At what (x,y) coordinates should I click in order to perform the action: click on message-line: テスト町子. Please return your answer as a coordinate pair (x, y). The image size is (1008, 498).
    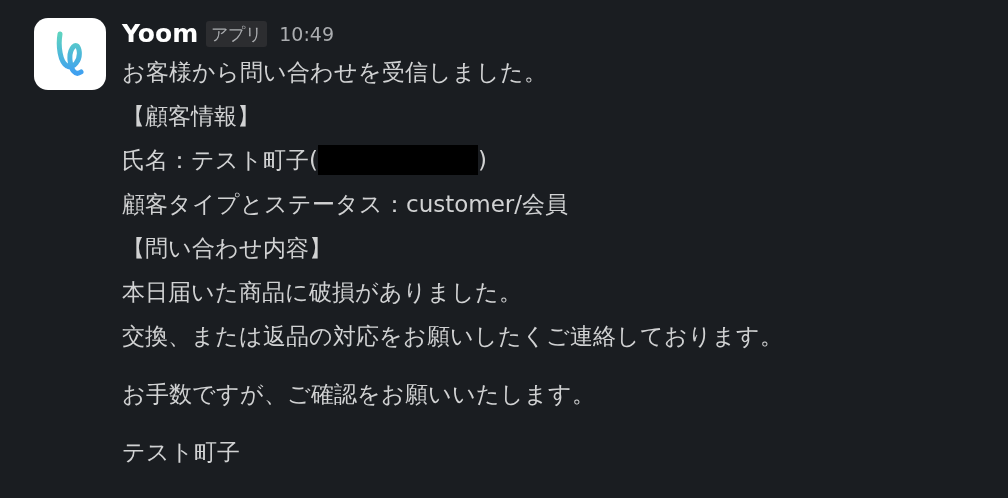
    Looking at the image, I should click on (181, 452).